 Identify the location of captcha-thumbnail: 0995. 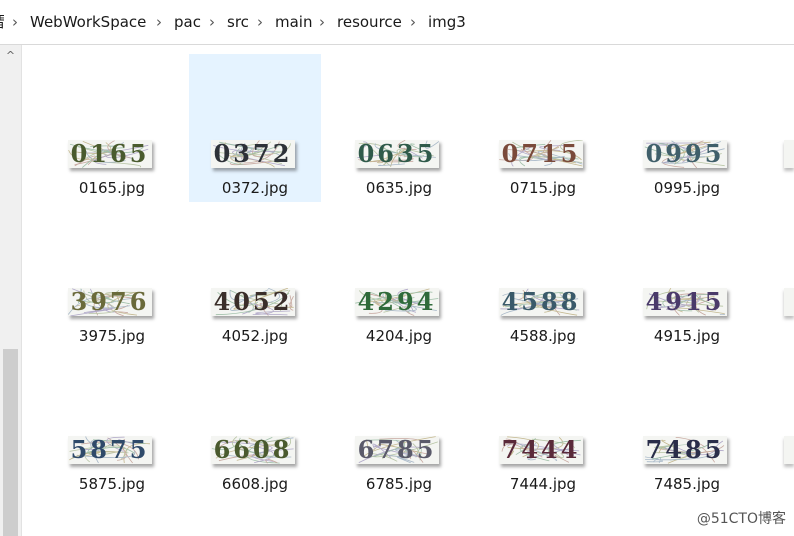
(685, 154).